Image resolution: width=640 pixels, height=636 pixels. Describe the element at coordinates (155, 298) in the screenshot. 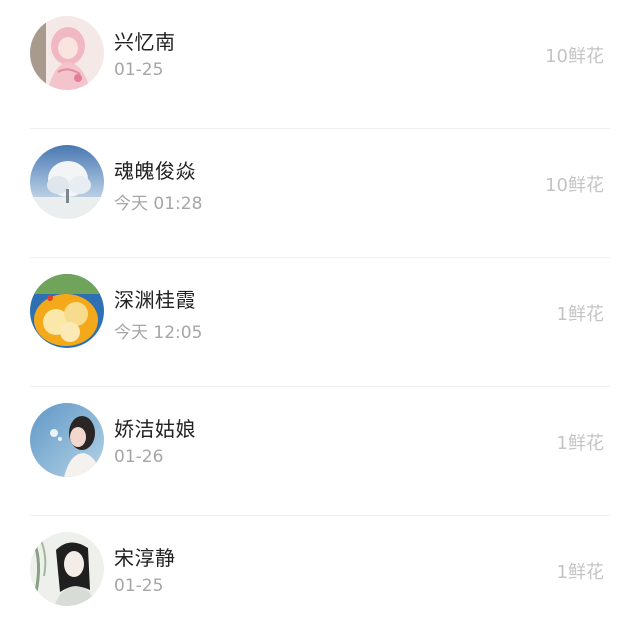

I see `user-name: 深渊桂霞` at that location.